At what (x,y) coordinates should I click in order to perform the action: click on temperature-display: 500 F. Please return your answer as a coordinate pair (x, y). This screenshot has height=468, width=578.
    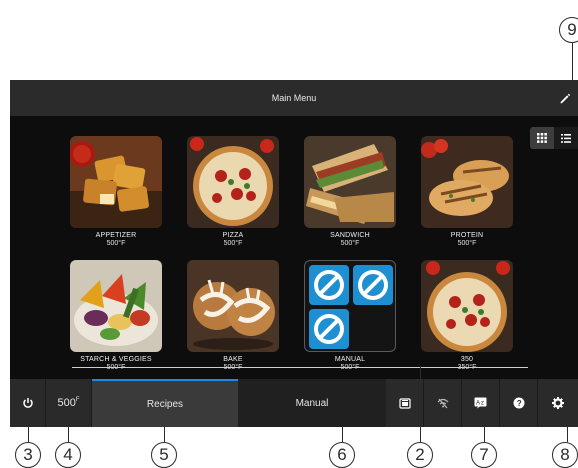
    Looking at the image, I should click on (69, 403).